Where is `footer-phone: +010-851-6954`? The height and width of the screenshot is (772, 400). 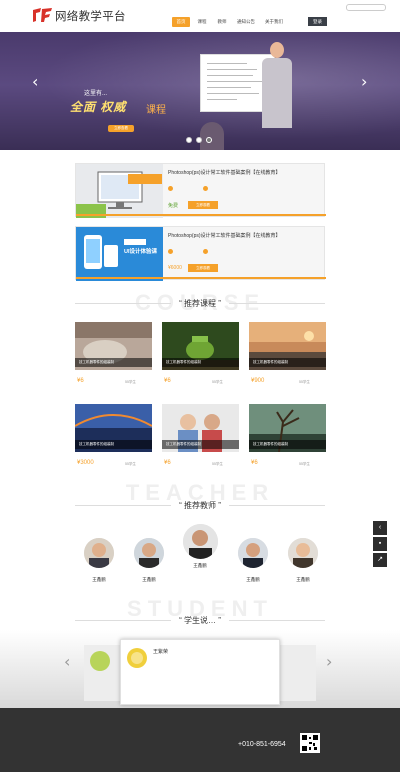
footer-phone: +010-851-6954 is located at coordinates (262, 744).